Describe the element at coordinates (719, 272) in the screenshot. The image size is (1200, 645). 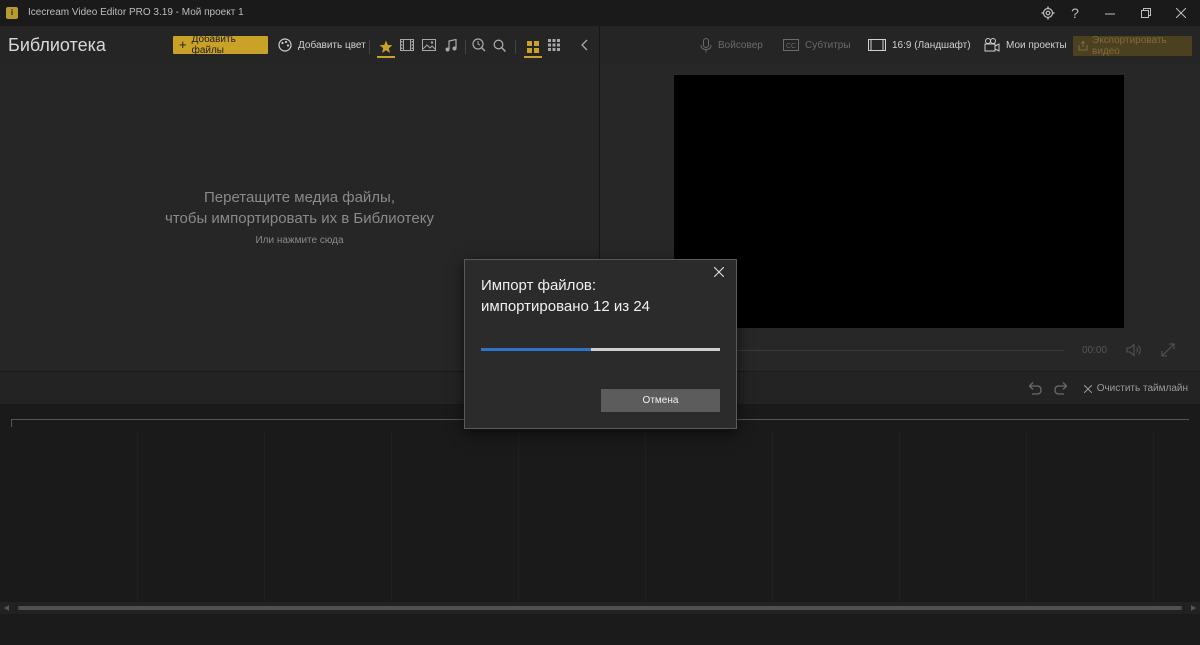
I see `dialog-close-icon` at that location.